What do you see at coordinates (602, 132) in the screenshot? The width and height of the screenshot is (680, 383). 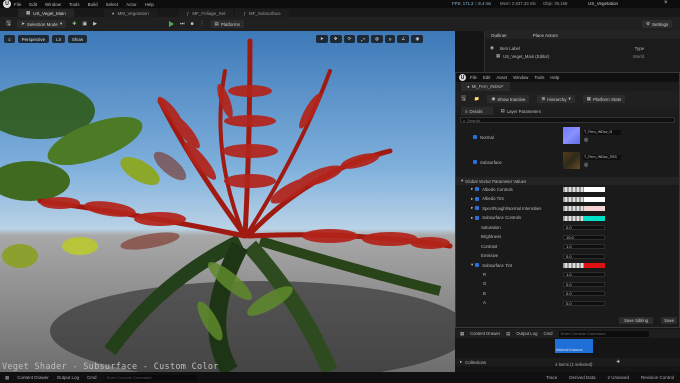 I see `normal-texture-dropdown: T_Fern_rNDsv_N` at bounding box center [602, 132].